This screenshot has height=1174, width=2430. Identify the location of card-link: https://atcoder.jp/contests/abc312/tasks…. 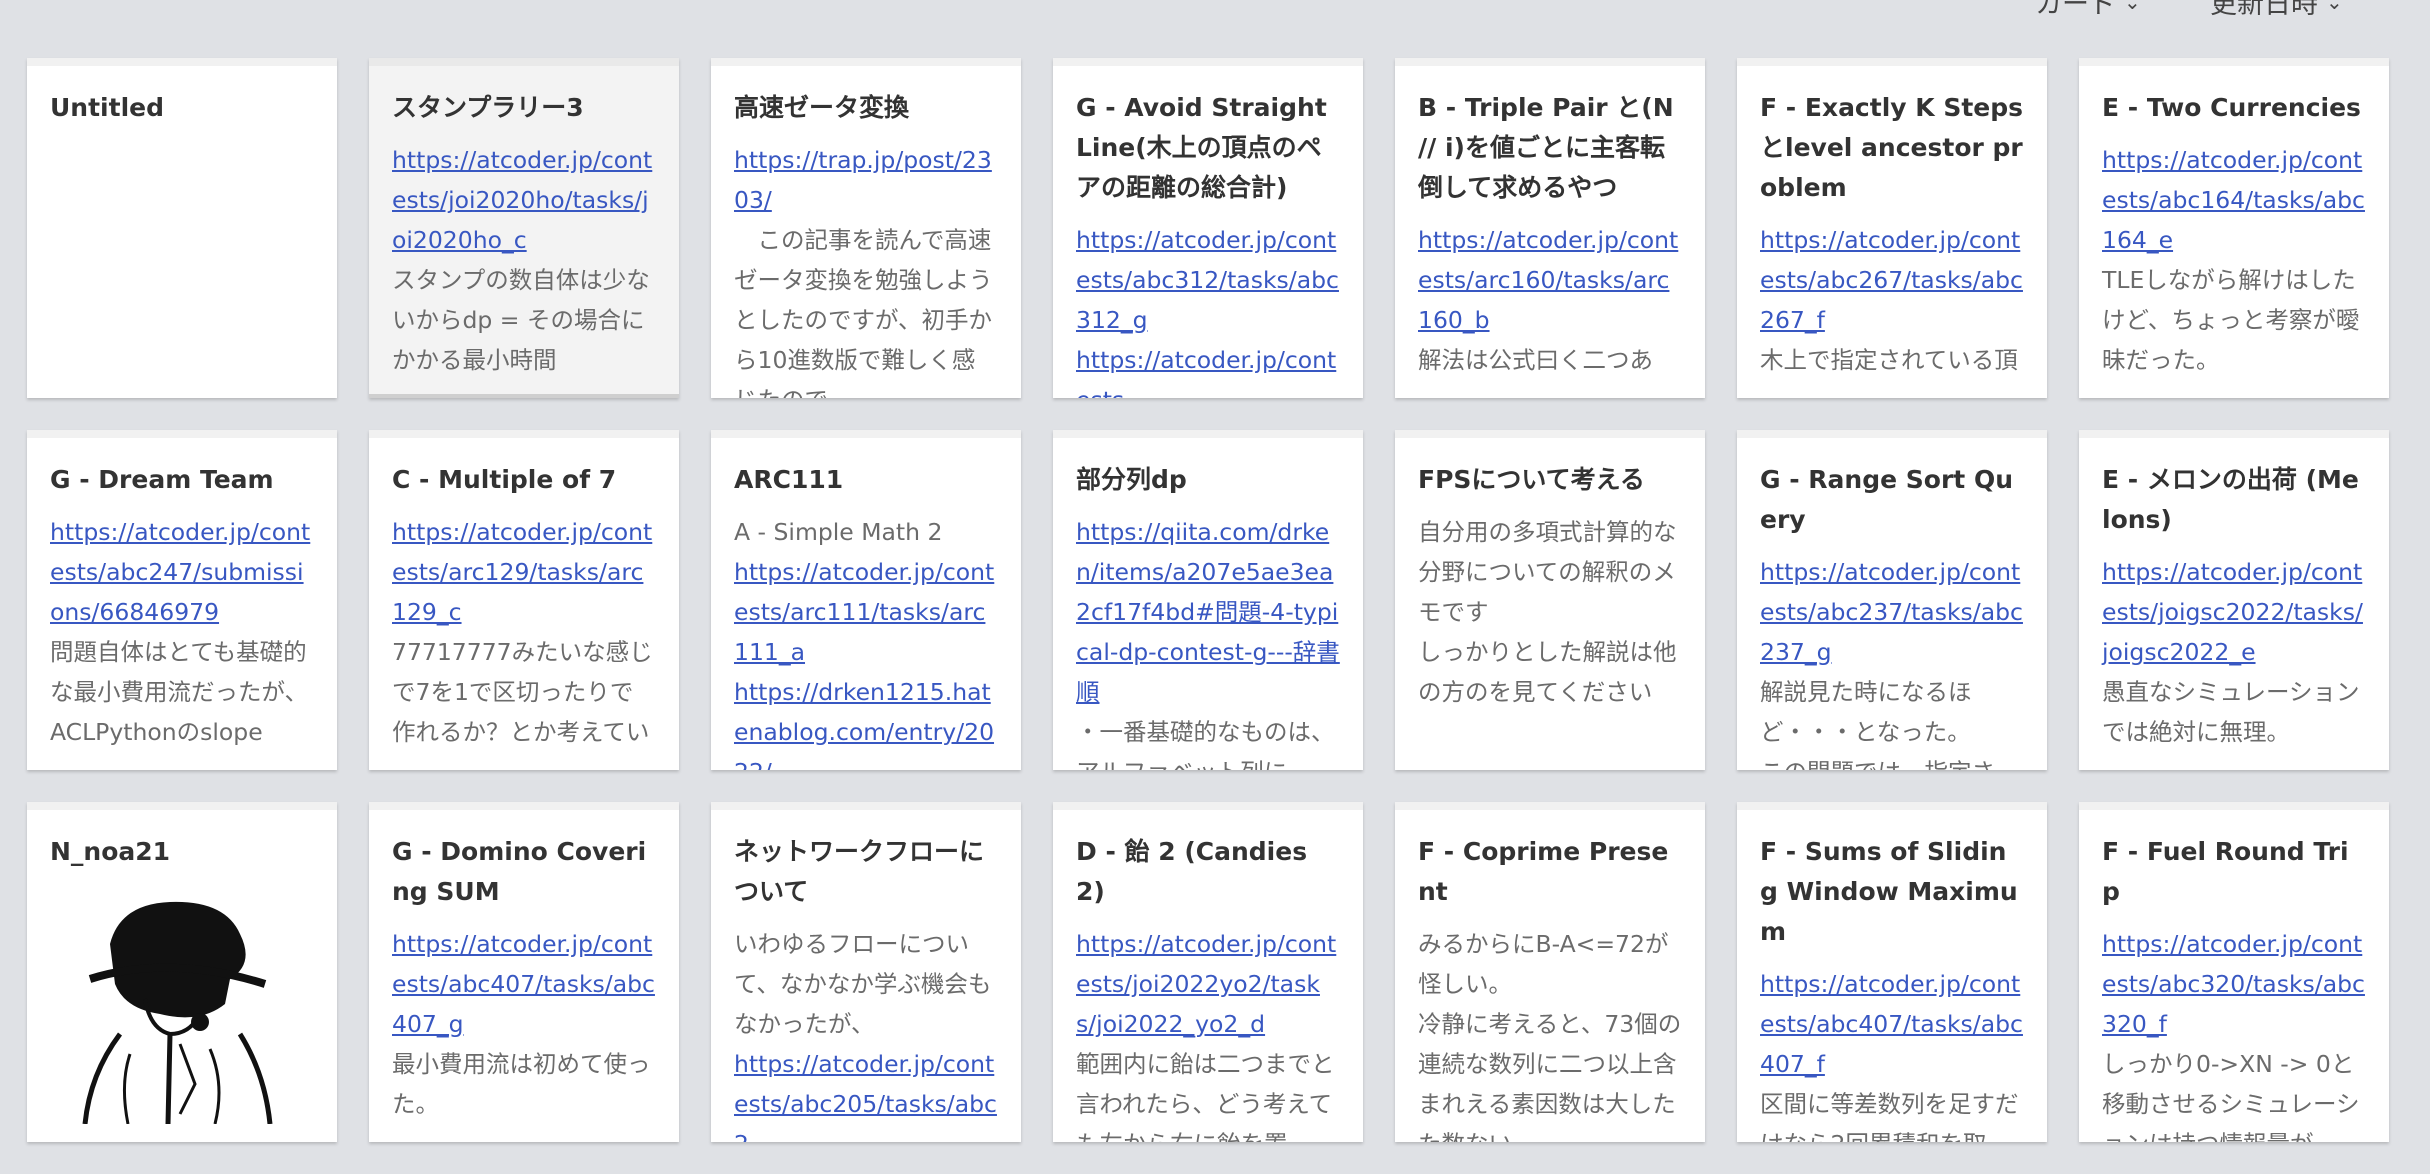
(1207, 280).